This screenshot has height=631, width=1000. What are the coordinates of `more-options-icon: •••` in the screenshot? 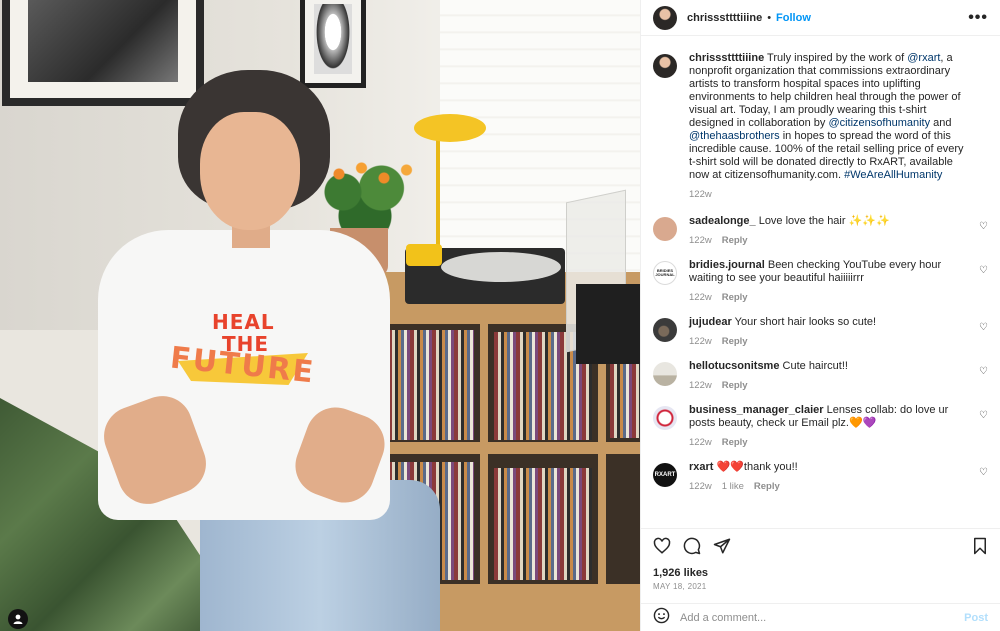 It's located at (978, 18).